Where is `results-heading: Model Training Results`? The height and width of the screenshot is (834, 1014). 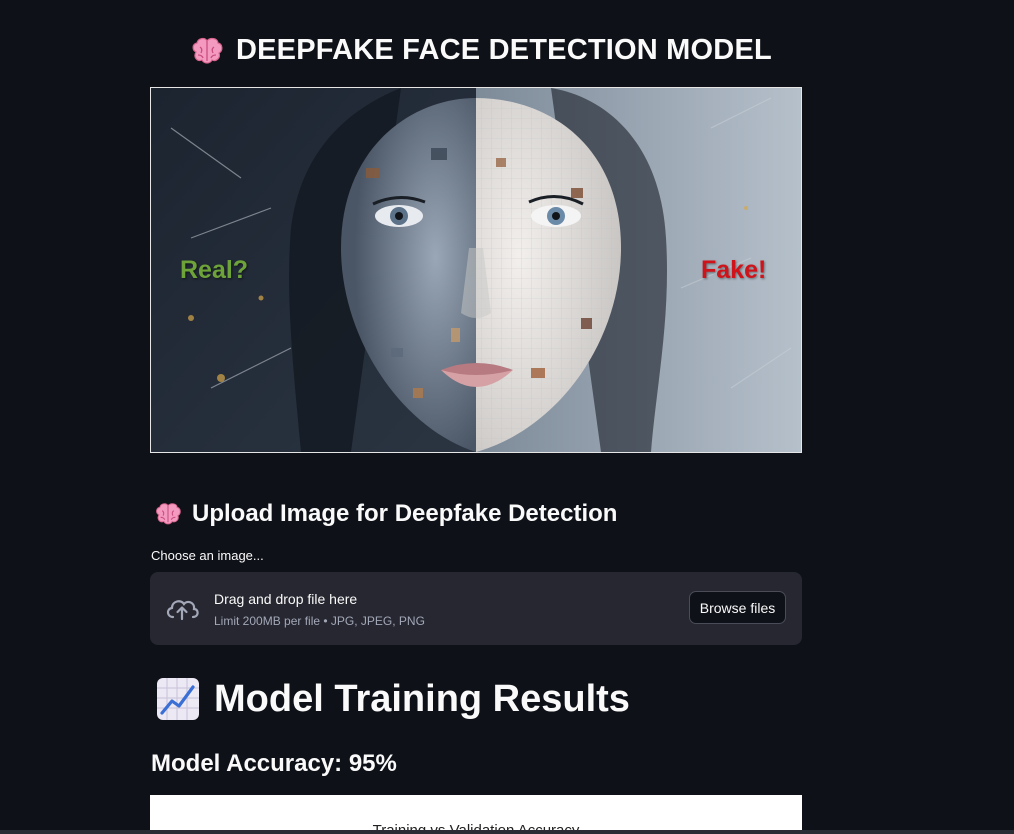
results-heading: Model Training Results is located at coordinates (393, 699).